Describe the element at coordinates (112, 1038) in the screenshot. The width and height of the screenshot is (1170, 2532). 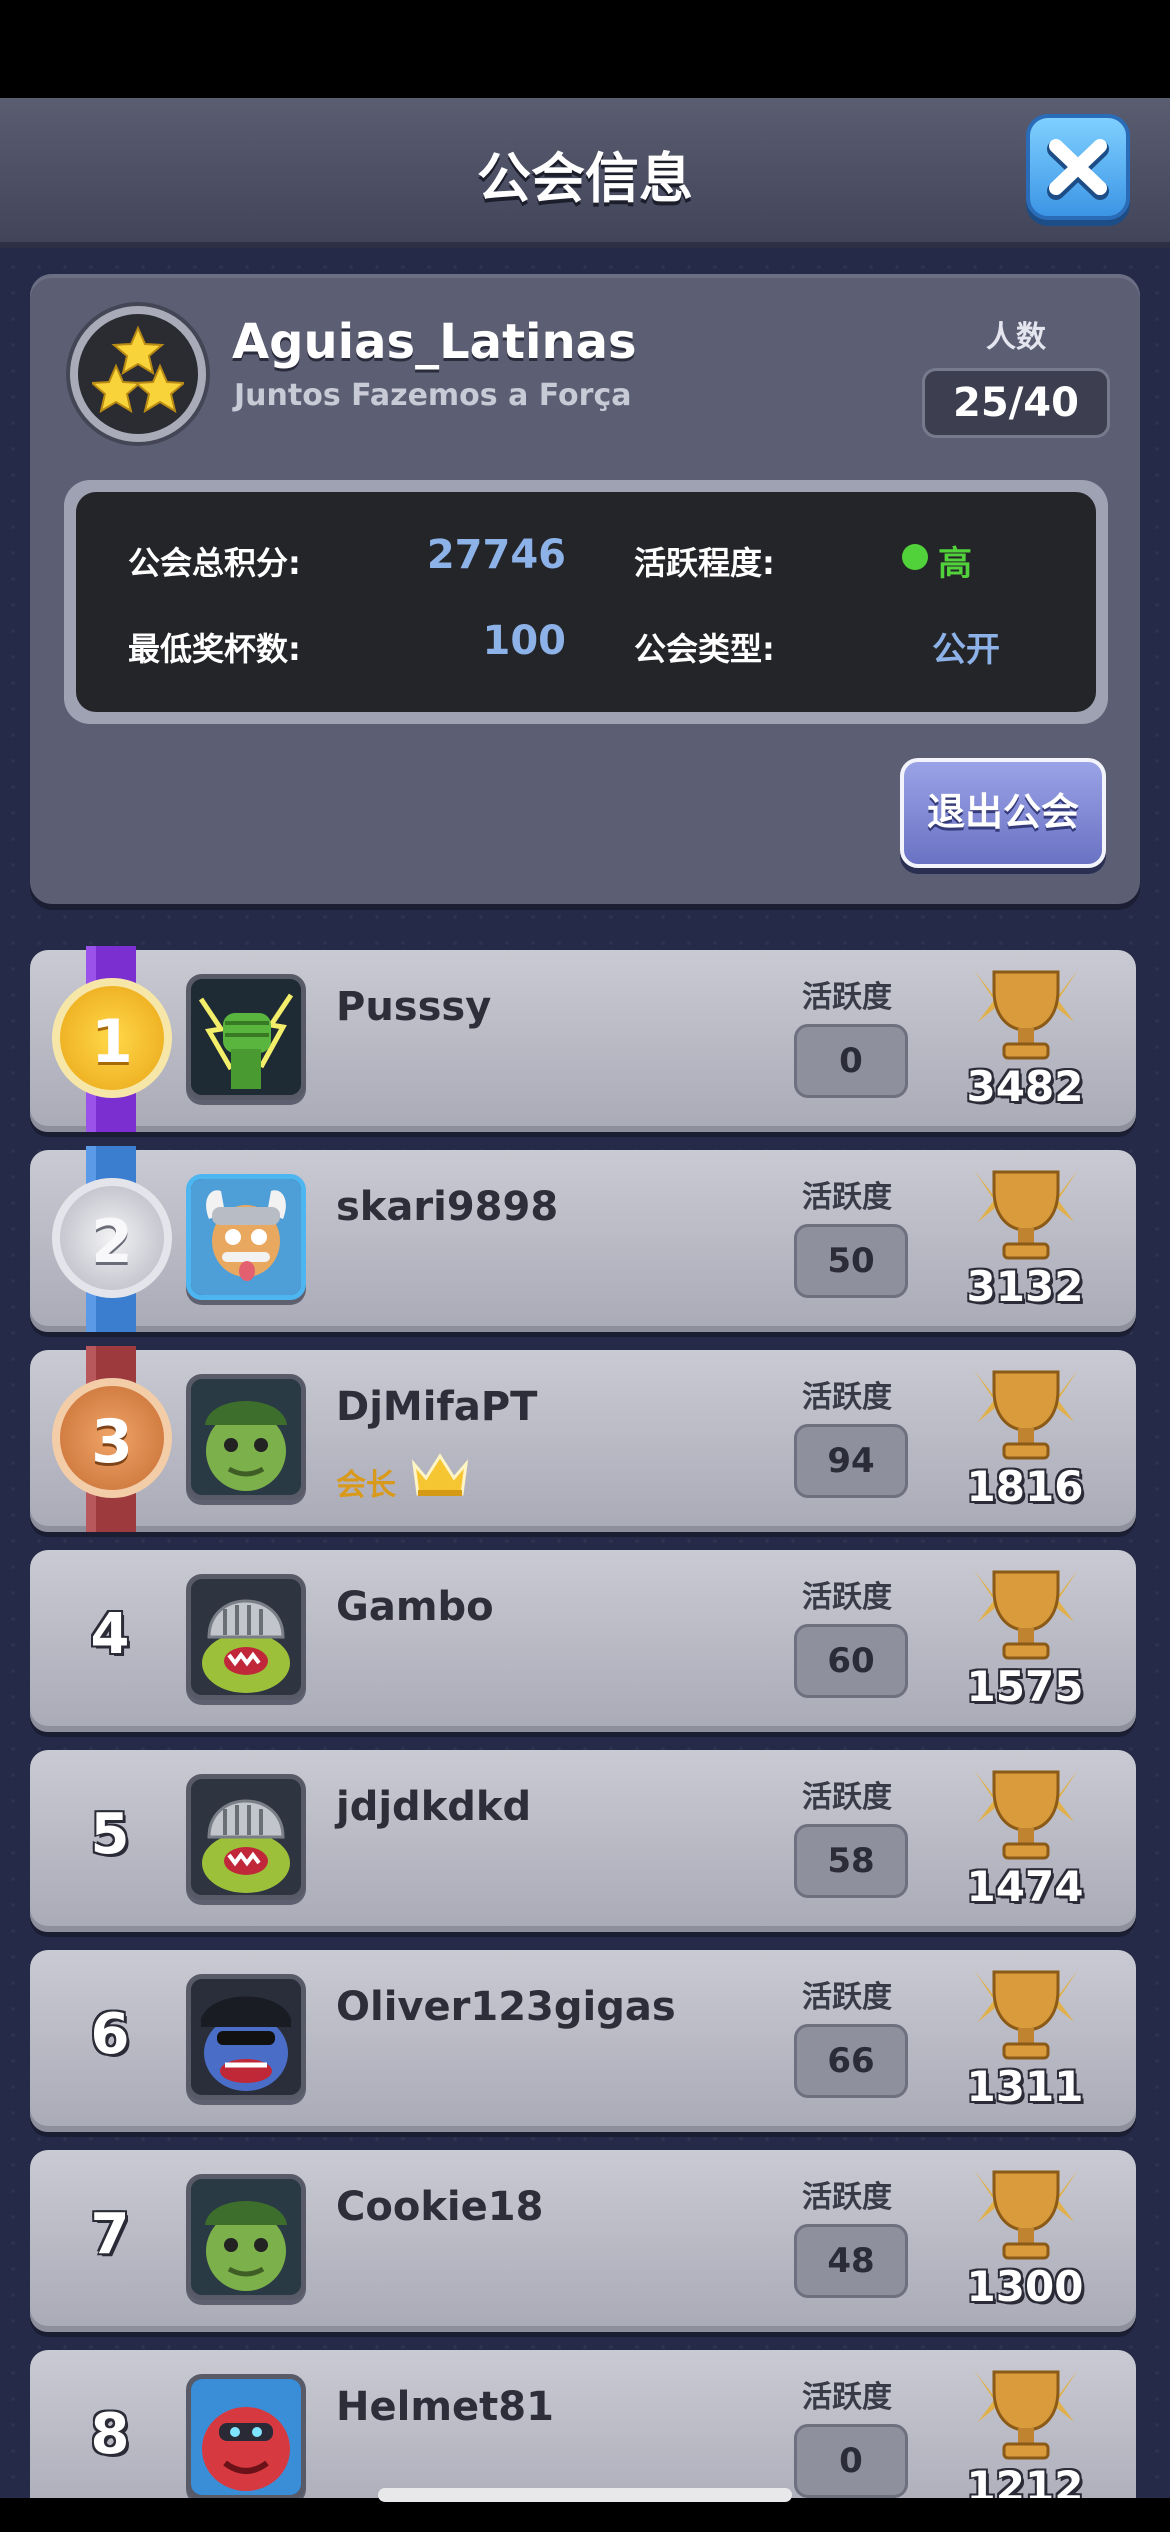
I see `gold-medal-icon: 1` at that location.